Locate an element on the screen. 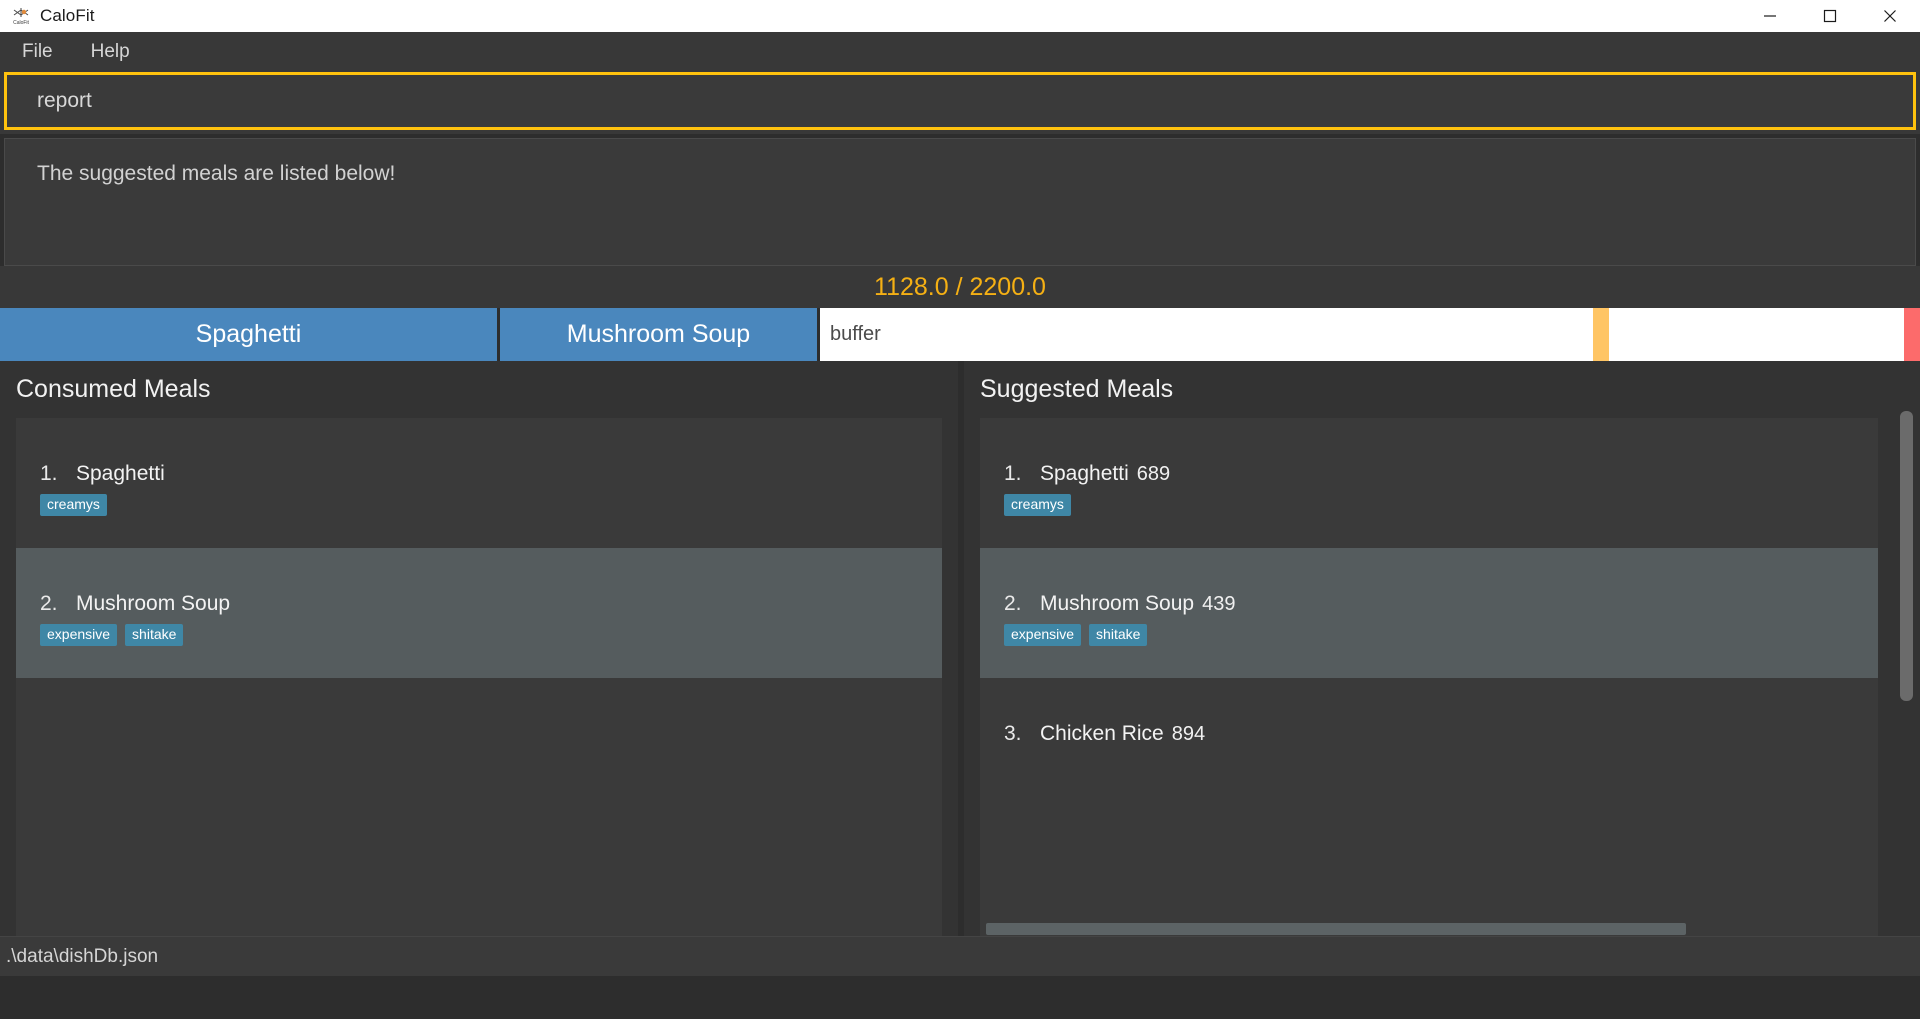  meal-line: 2. Mushroom Soup is located at coordinates (491, 604).